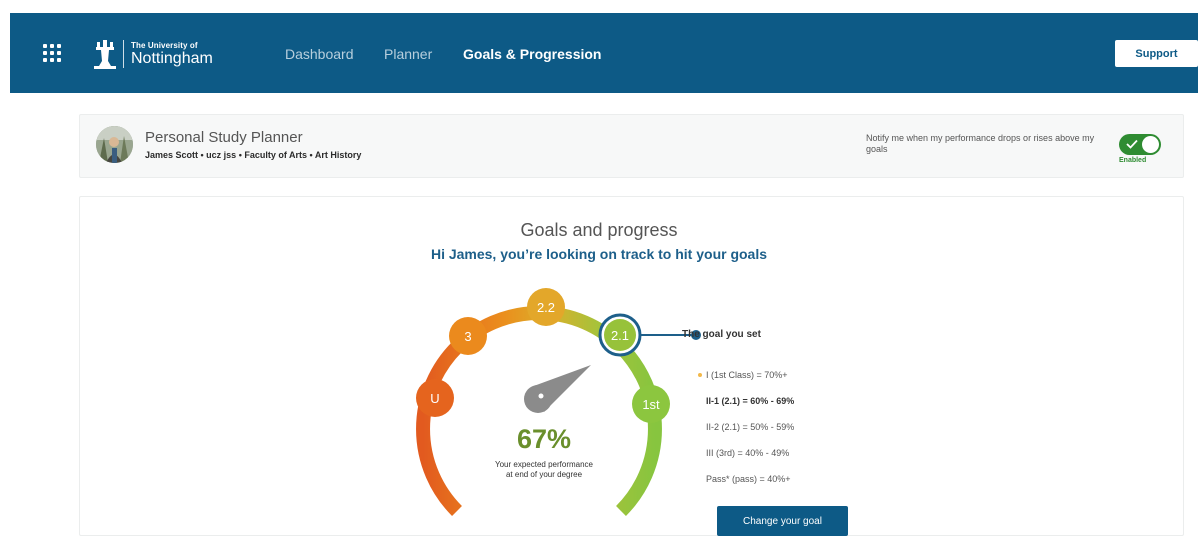 The image size is (1198, 536). I want to click on toggle-knob, so click(1150, 144).